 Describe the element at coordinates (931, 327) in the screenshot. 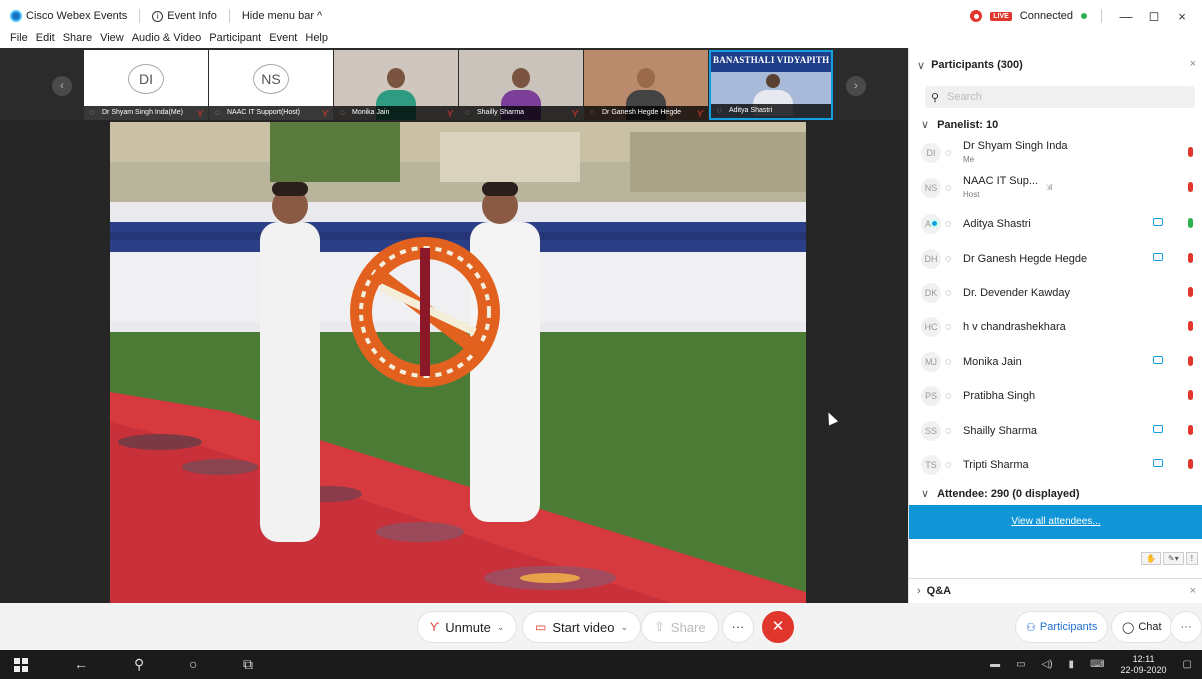

I see `avatar: HC` at that location.